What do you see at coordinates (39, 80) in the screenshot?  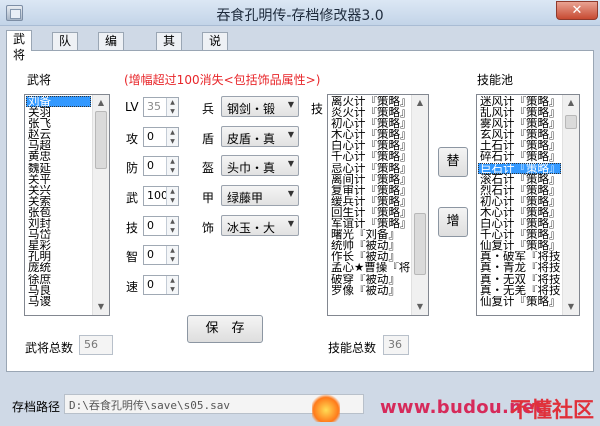 I see `generals-label: 武将` at bounding box center [39, 80].